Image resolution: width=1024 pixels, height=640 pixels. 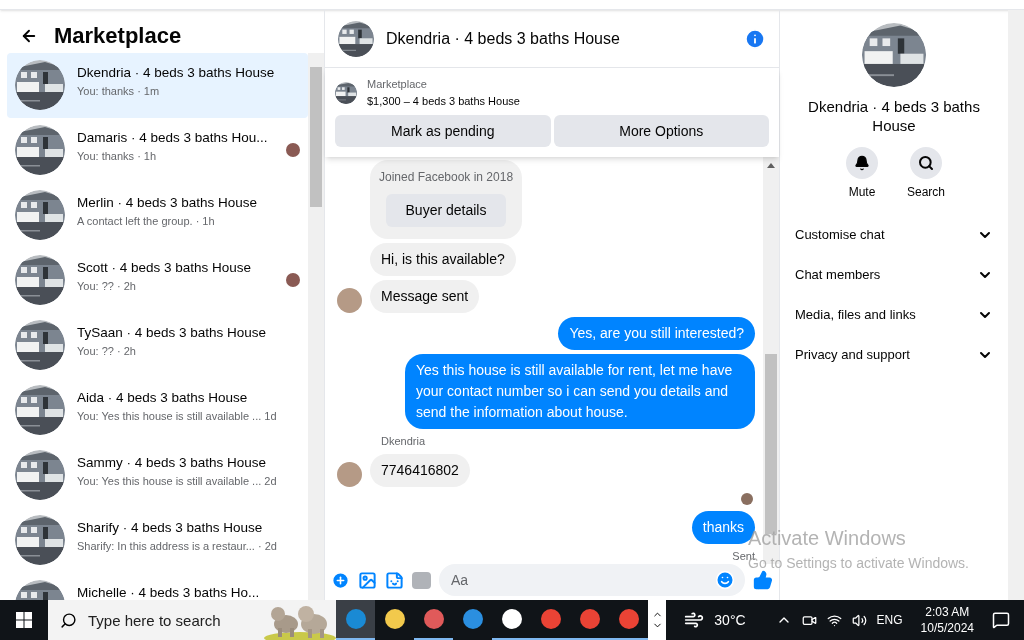 What do you see at coordinates (947, 628) in the screenshot?
I see `clock-date: 10/5/2024` at bounding box center [947, 628].